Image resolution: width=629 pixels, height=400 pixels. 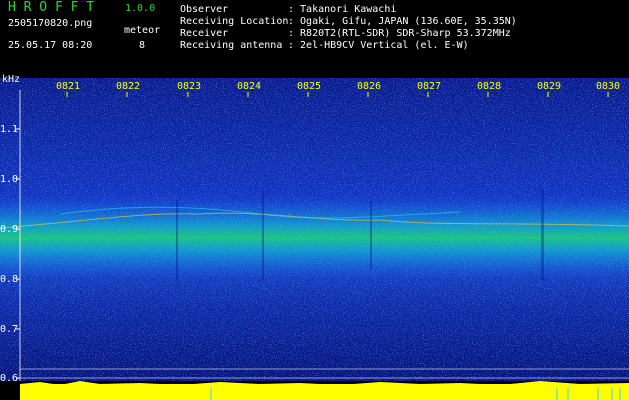 What do you see at coordinates (342, 9) in the screenshot?
I see `info-value-observer: : Takanori Kawachi` at bounding box center [342, 9].